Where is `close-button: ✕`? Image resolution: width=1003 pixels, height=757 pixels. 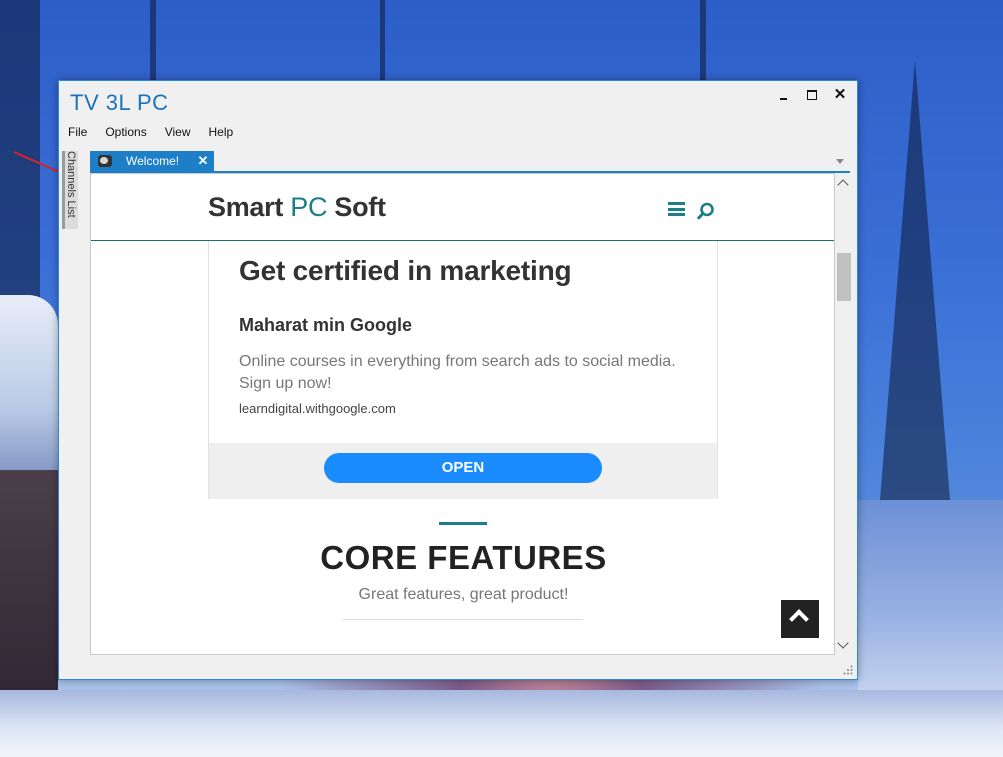
close-button: ✕ is located at coordinates (840, 95).